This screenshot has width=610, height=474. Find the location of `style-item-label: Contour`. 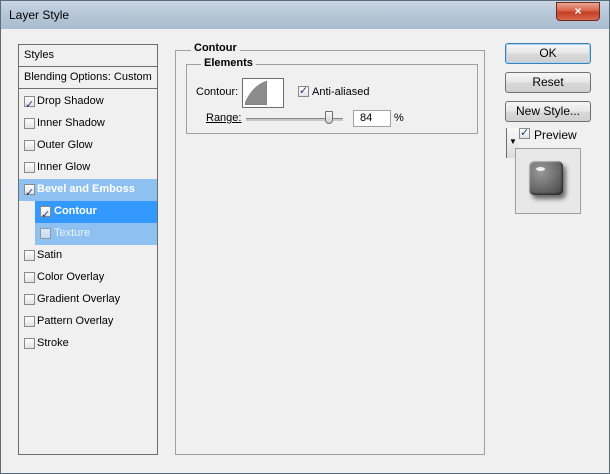

style-item-label: Contour is located at coordinates (75, 211).